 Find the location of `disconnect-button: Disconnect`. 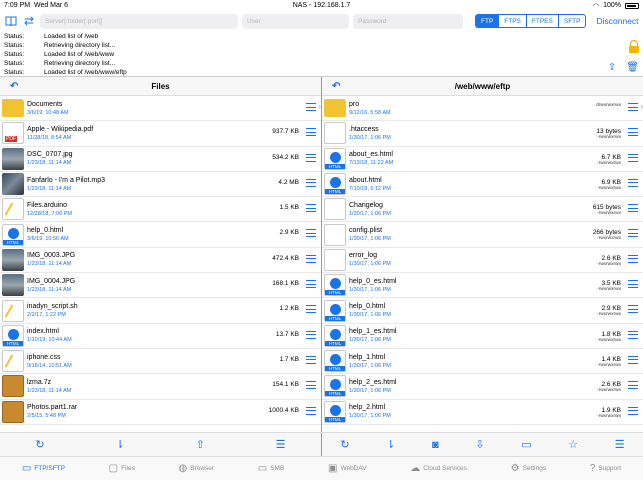

disconnect-button: Disconnect is located at coordinates (617, 21).